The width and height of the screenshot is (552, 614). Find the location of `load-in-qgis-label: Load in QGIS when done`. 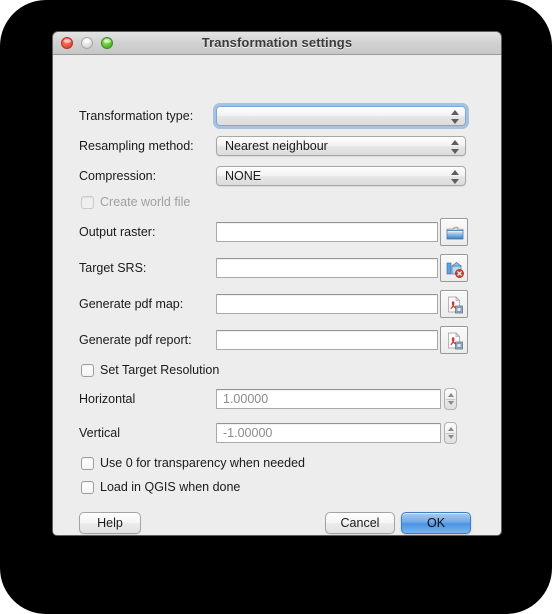

load-in-qgis-label: Load in QGIS when done is located at coordinates (170, 487).